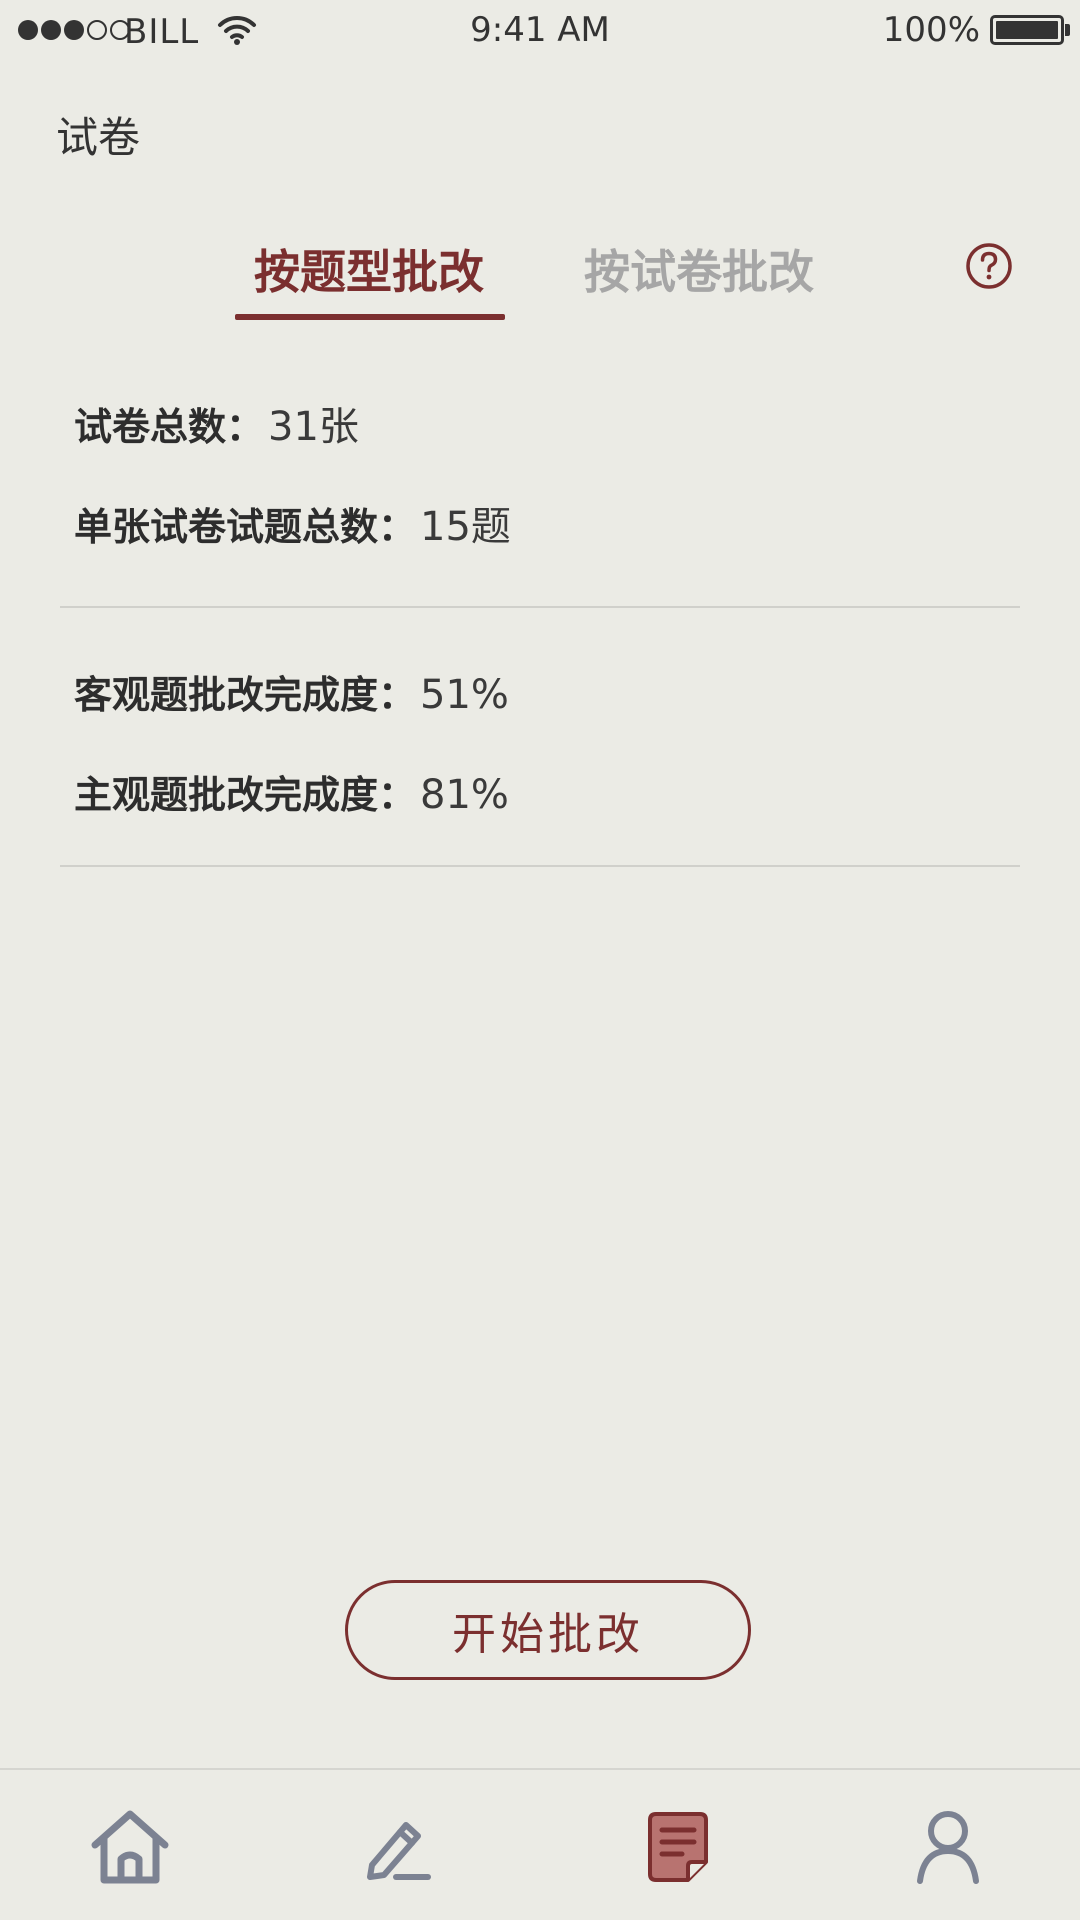  I want to click on questions-per-paper-value: 15题, so click(465, 527).